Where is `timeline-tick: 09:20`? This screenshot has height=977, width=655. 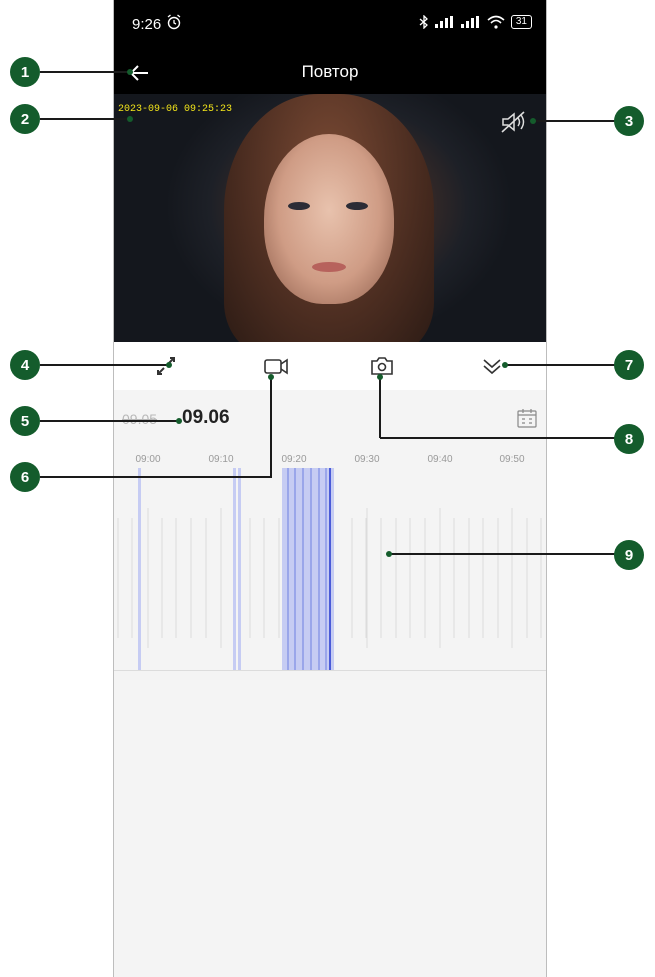
timeline-tick: 09:20 is located at coordinates (294, 459).